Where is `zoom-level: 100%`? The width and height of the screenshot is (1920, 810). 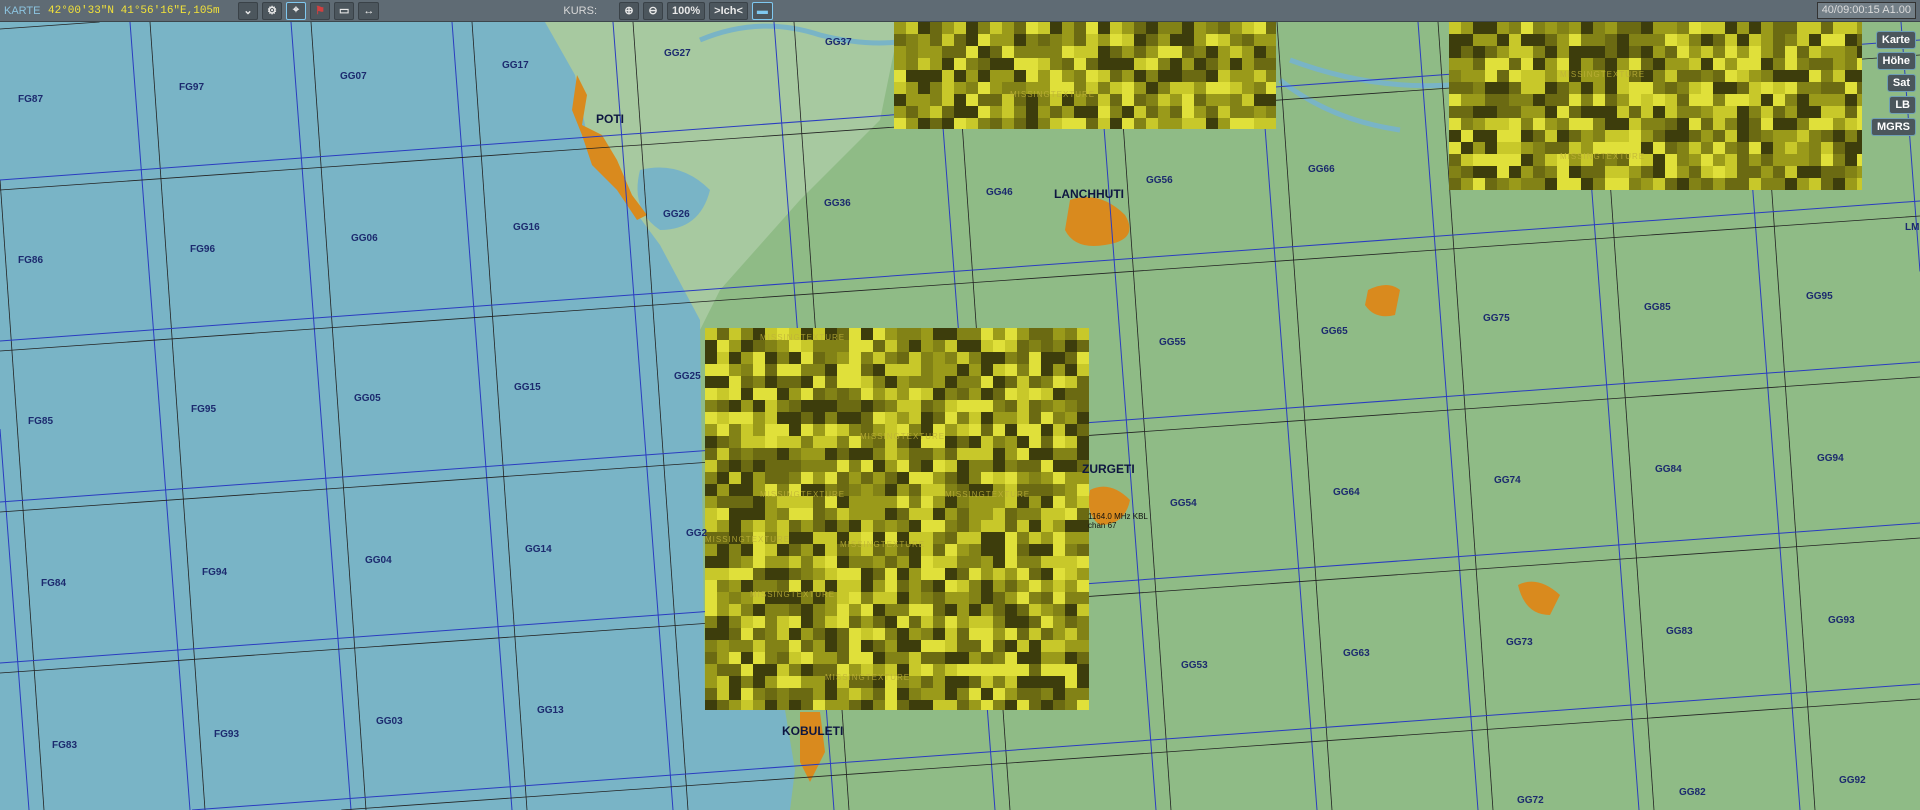
zoom-level: 100% is located at coordinates (686, 10).